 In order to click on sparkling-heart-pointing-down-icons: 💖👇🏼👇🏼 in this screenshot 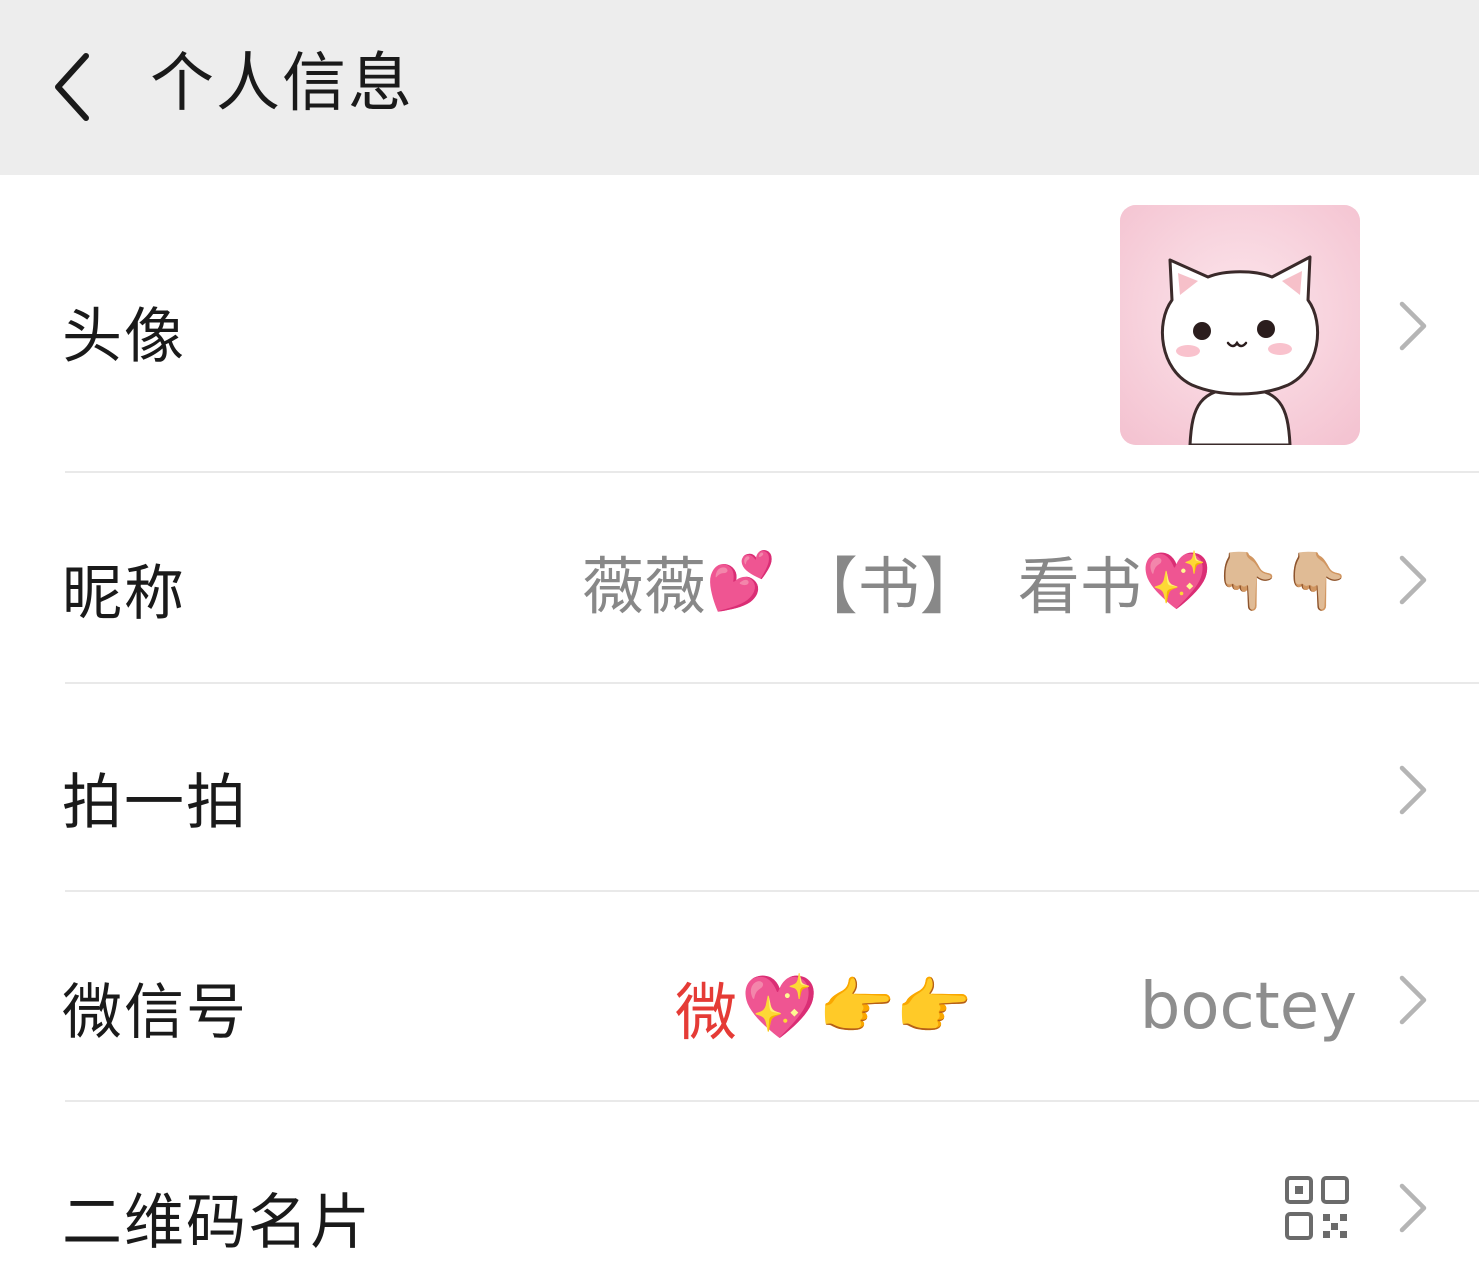, I will do `click(1246, 581)`.